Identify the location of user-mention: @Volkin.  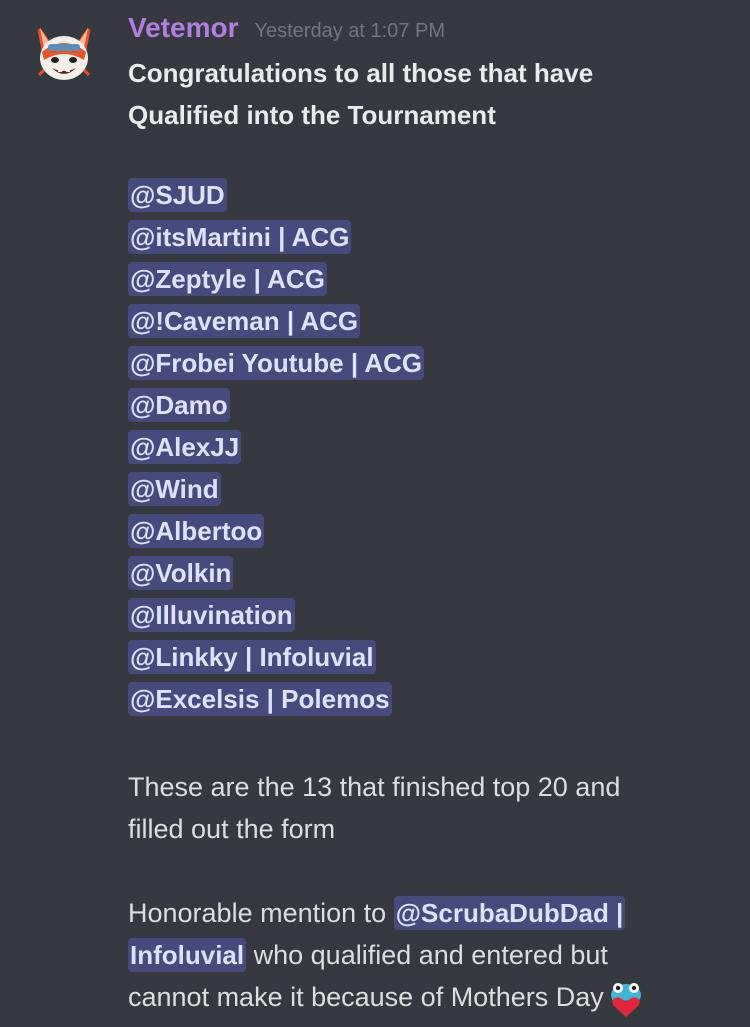
(181, 573).